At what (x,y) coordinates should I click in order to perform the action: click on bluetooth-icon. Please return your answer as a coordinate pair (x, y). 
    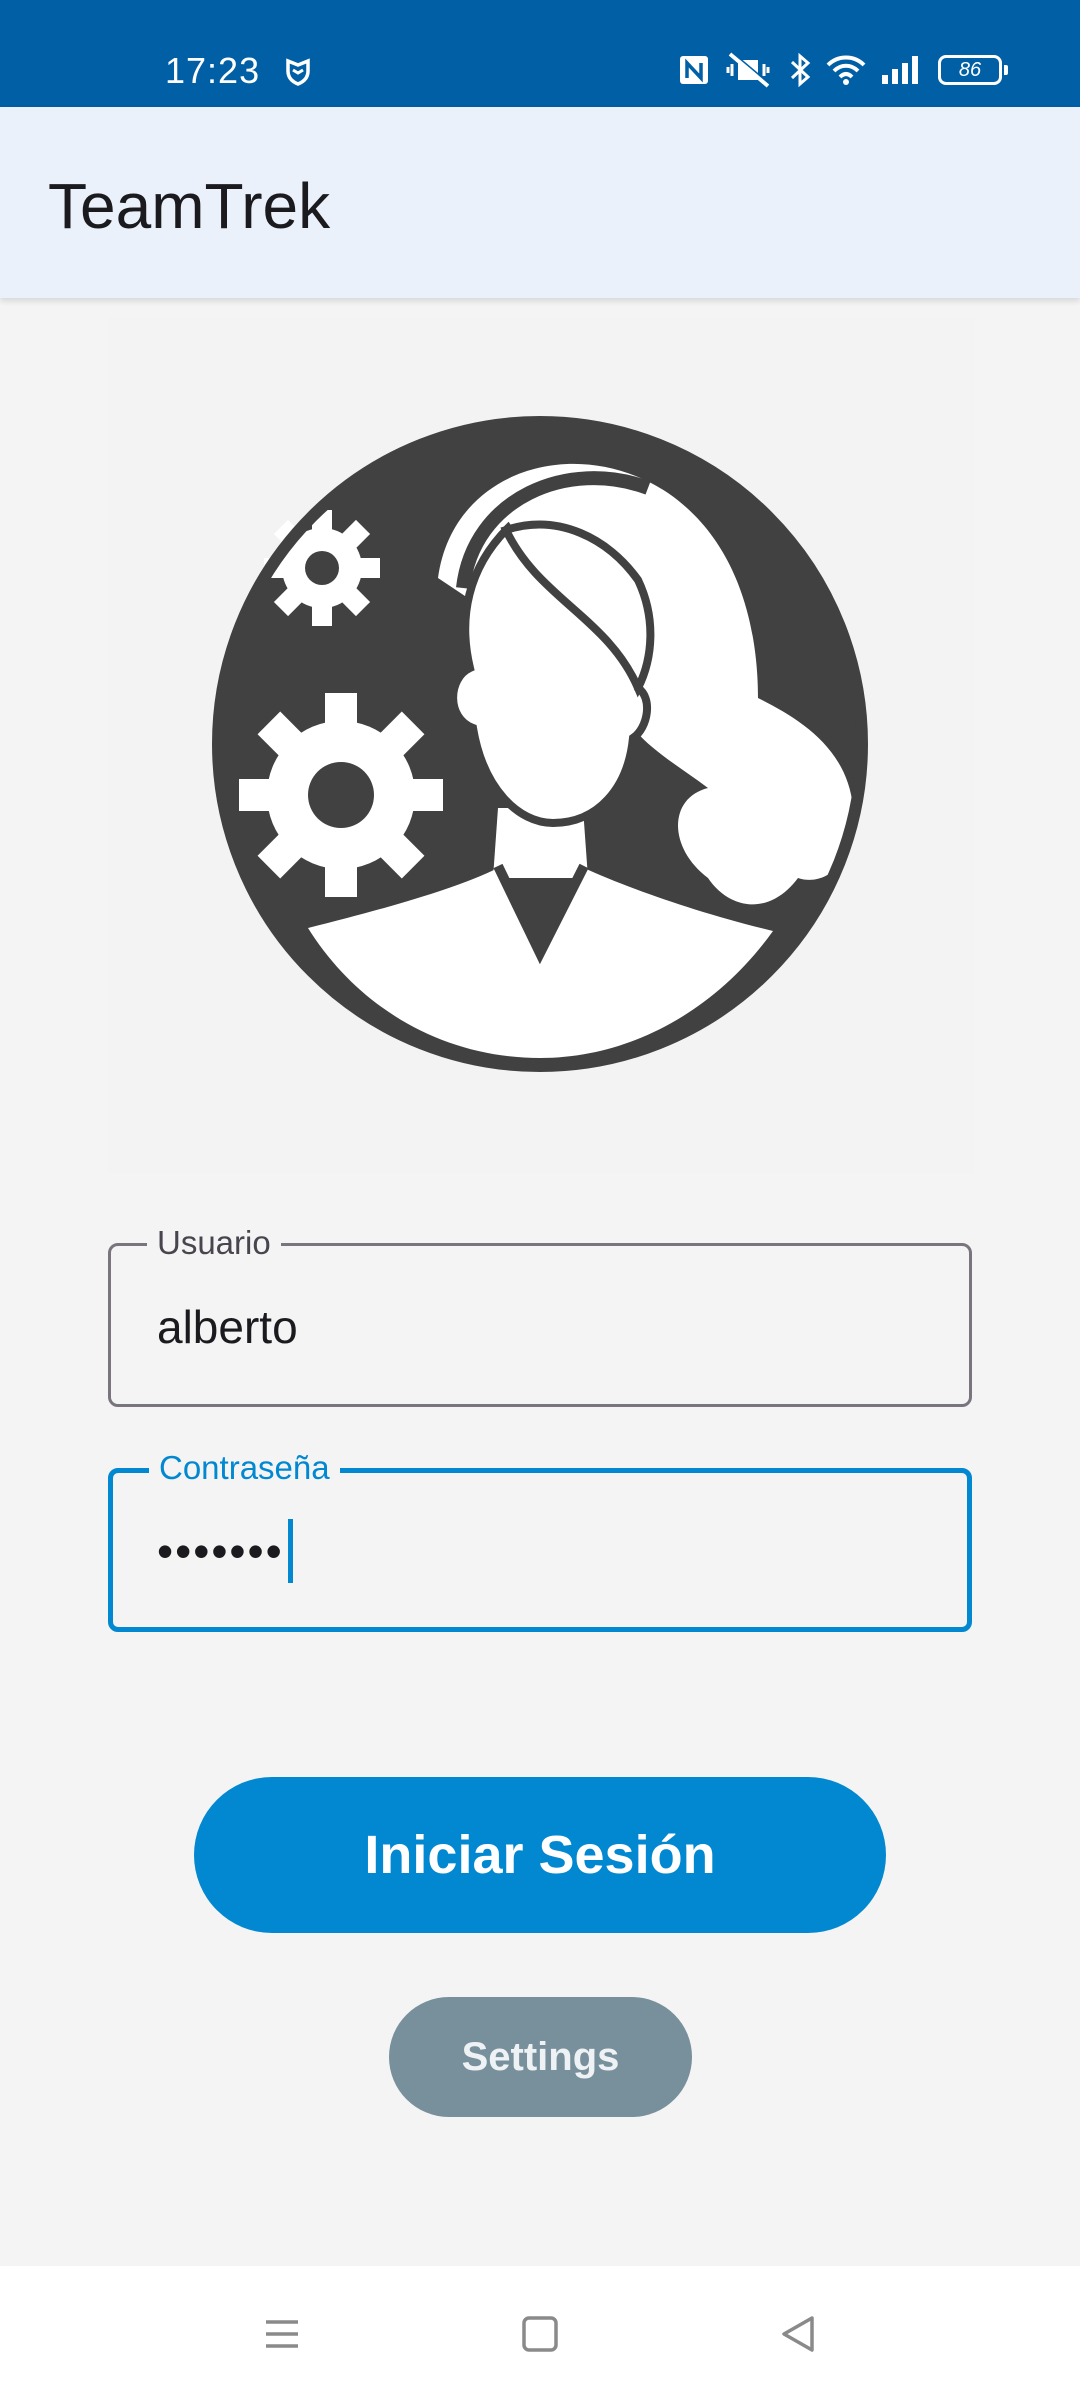
    Looking at the image, I should click on (800, 70).